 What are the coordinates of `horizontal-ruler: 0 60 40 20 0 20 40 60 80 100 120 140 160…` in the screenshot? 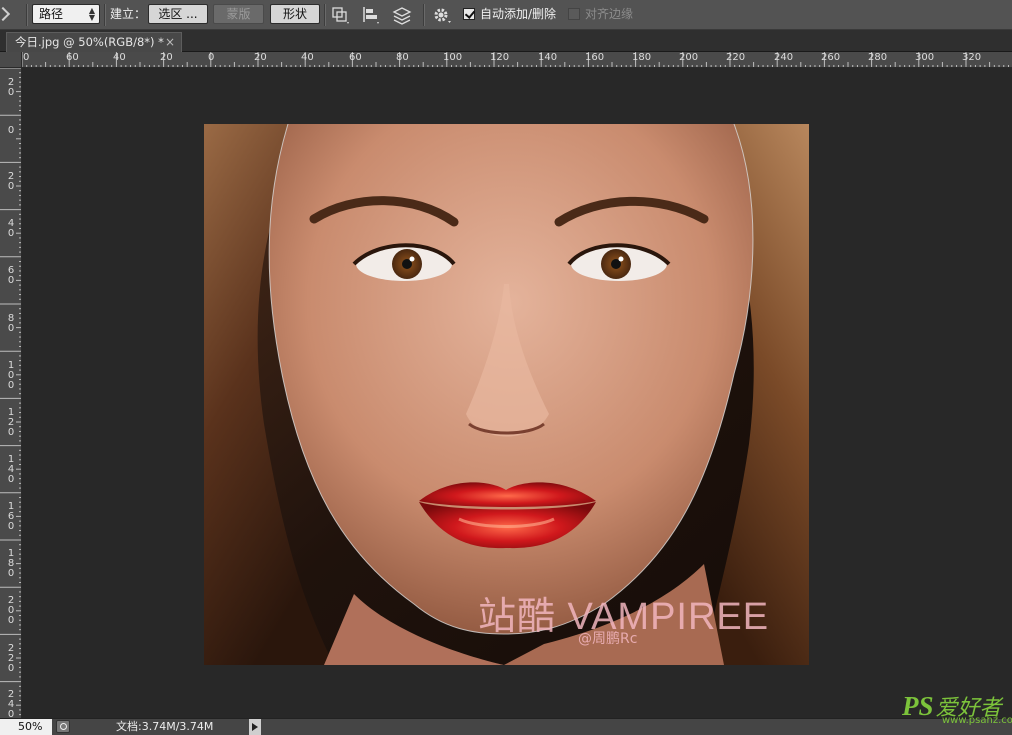 It's located at (517, 60).